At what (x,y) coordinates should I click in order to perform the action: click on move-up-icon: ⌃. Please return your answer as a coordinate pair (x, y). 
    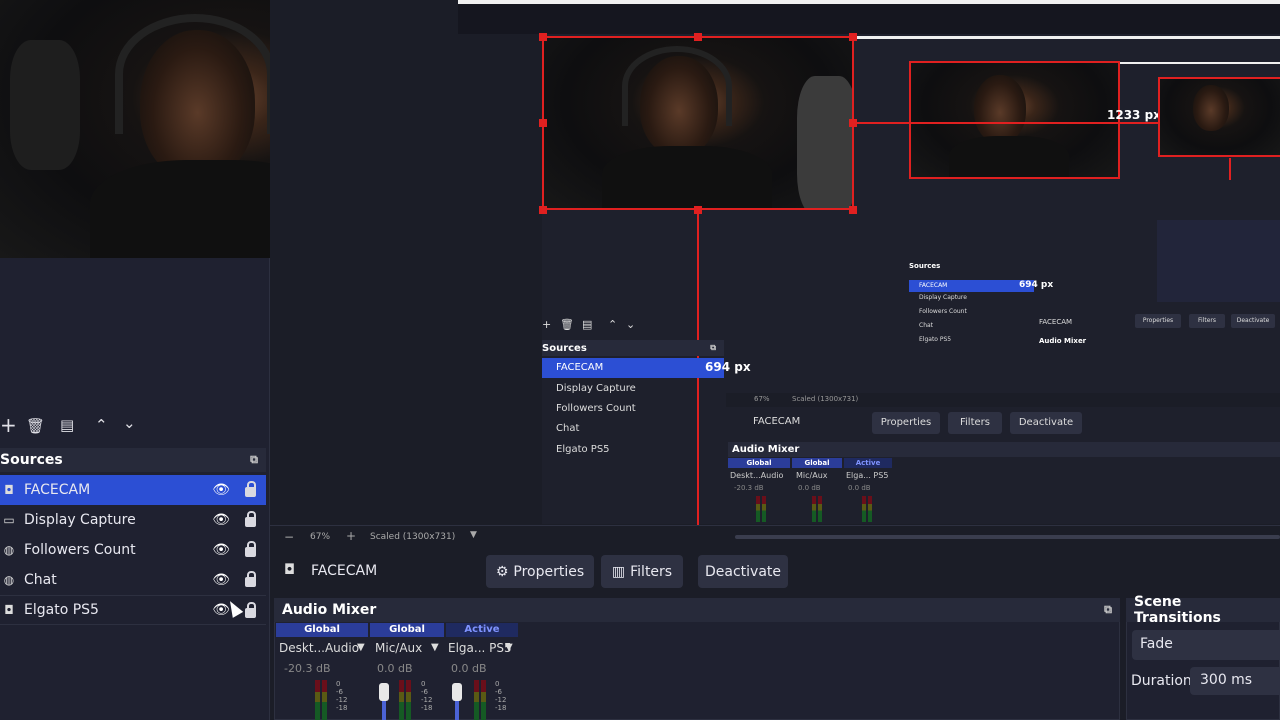
    Looking at the image, I should click on (101, 425).